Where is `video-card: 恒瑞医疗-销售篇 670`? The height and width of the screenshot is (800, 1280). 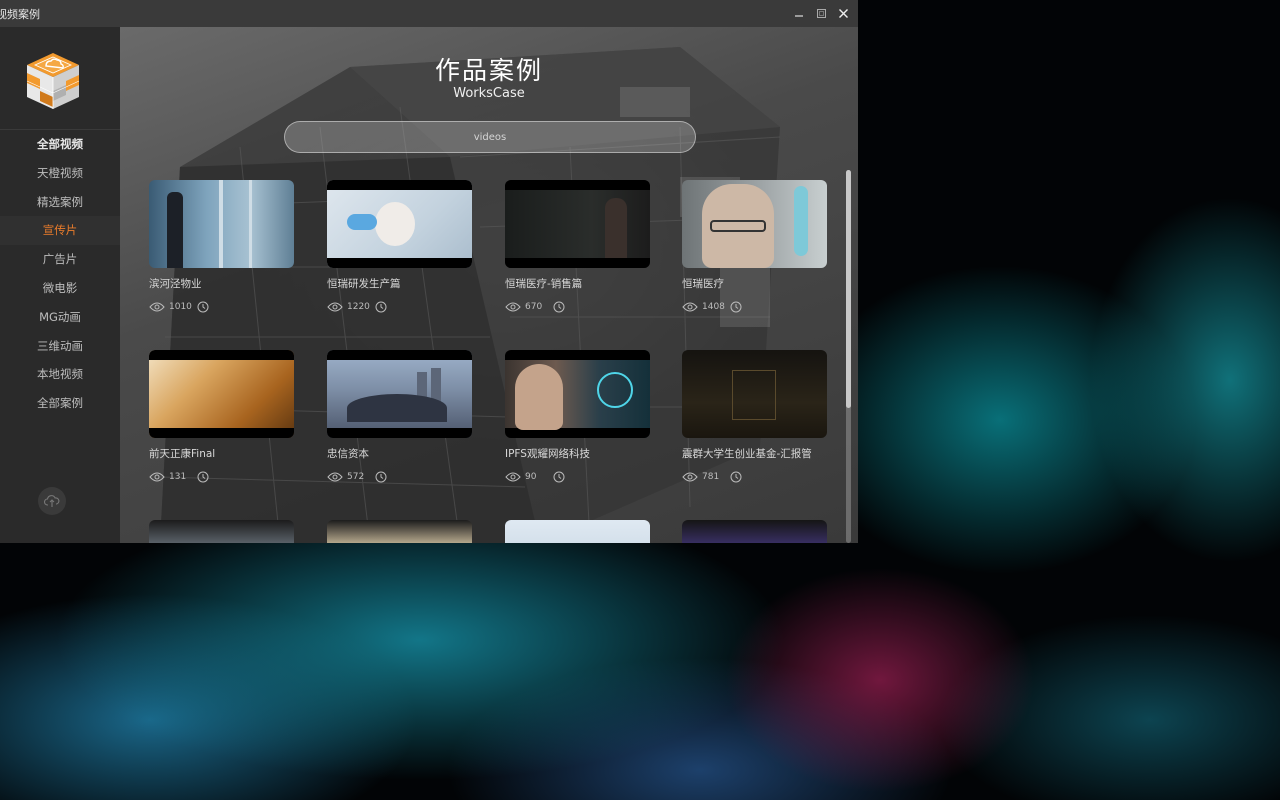
video-card: 恒瑞医疗-销售篇 670 is located at coordinates (577, 247).